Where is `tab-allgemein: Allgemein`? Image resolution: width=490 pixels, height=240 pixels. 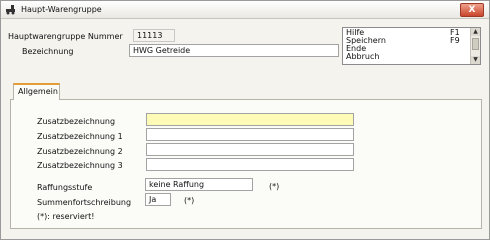 tab-allgemein: Allgemein is located at coordinates (36, 91).